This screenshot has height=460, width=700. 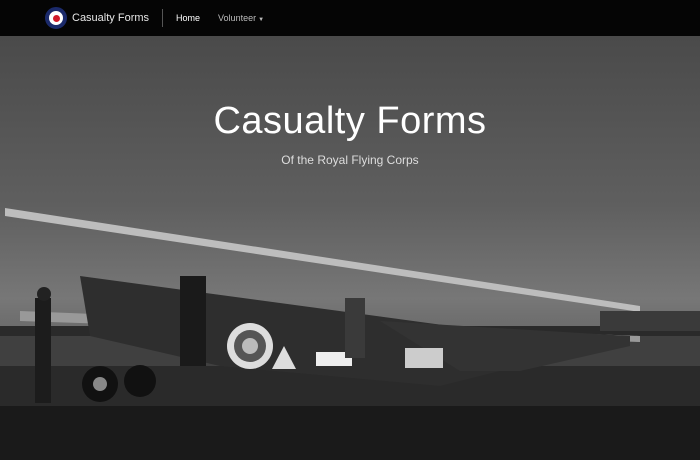 I want to click on caret-down-icon: ▼, so click(x=261, y=20).